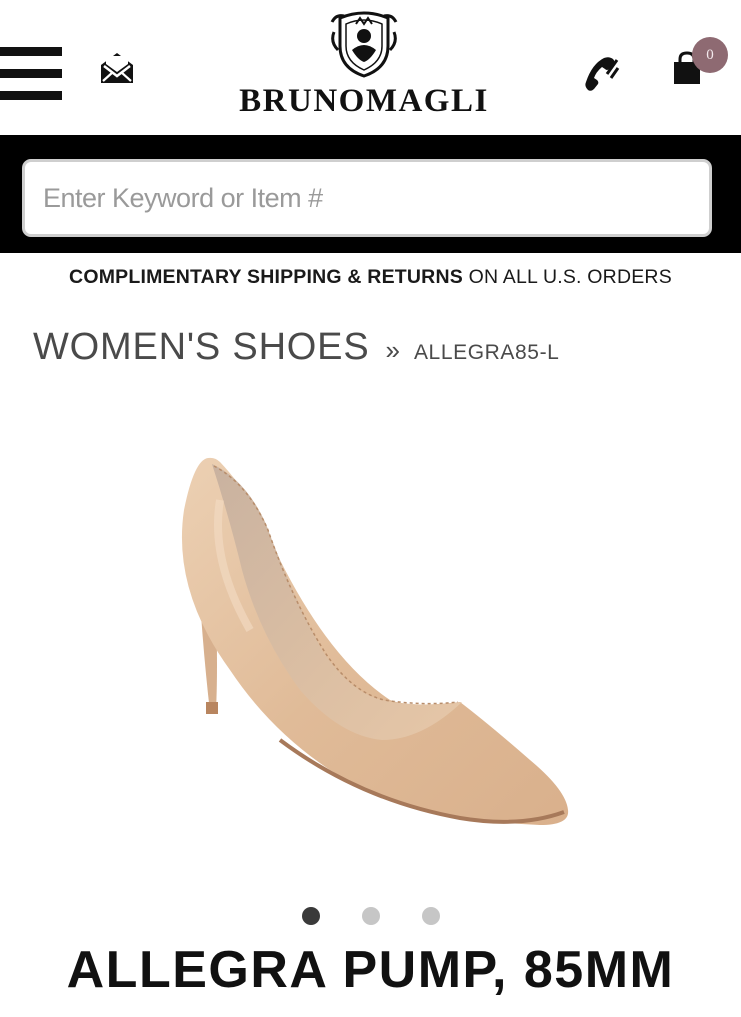 The width and height of the screenshot is (741, 1017). Describe the element at coordinates (266, 277) in the screenshot. I see `promo-bold-text: COMPLIMENTARY SHIPPING & RETURNS` at that location.